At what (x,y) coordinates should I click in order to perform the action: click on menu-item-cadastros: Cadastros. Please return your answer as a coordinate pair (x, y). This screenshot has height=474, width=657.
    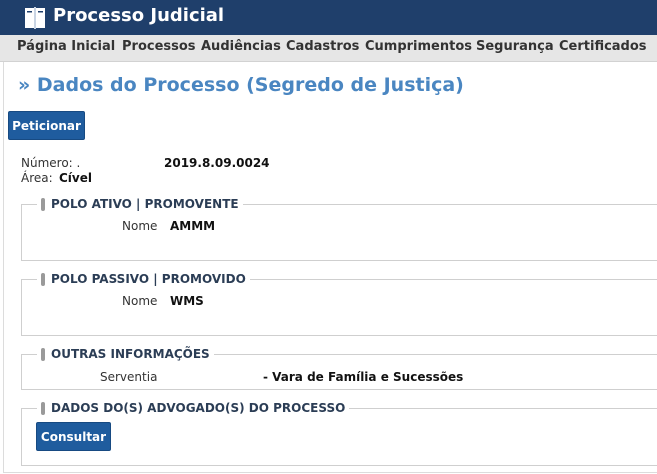
    Looking at the image, I should click on (322, 46).